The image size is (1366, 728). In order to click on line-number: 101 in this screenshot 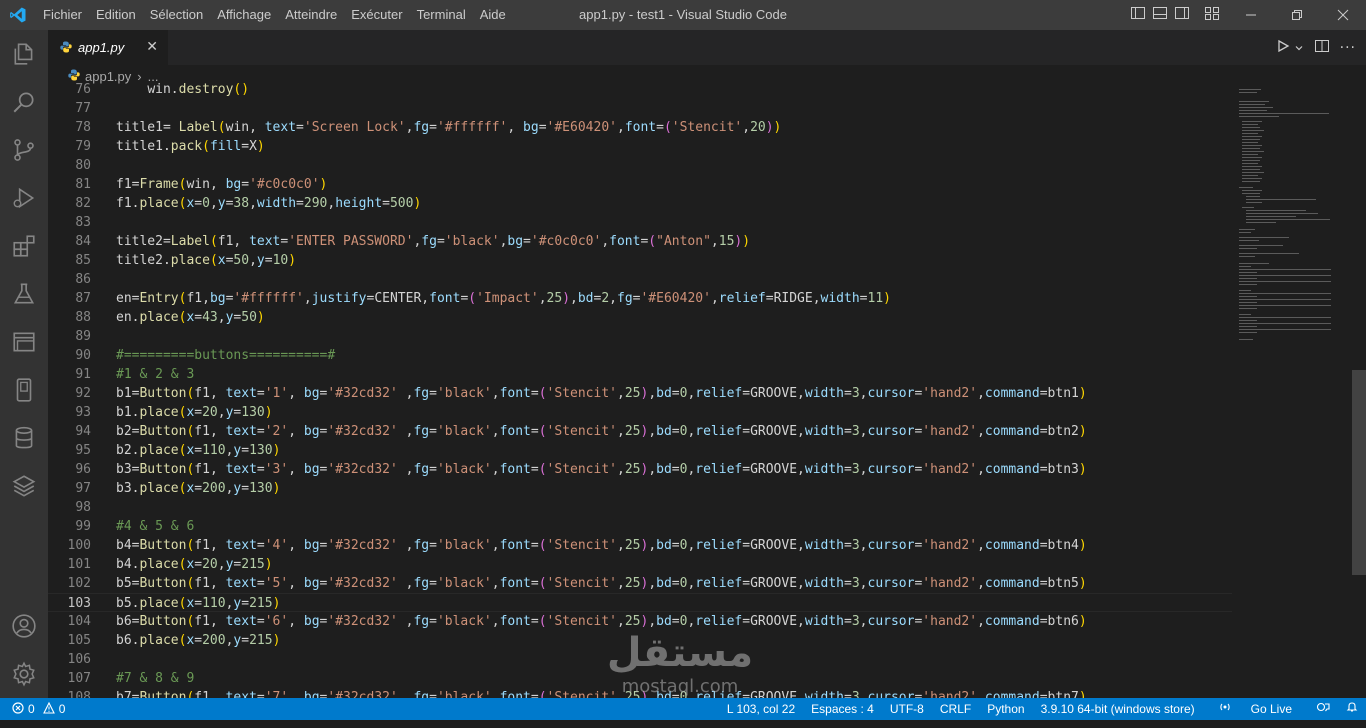, I will do `click(79, 564)`.